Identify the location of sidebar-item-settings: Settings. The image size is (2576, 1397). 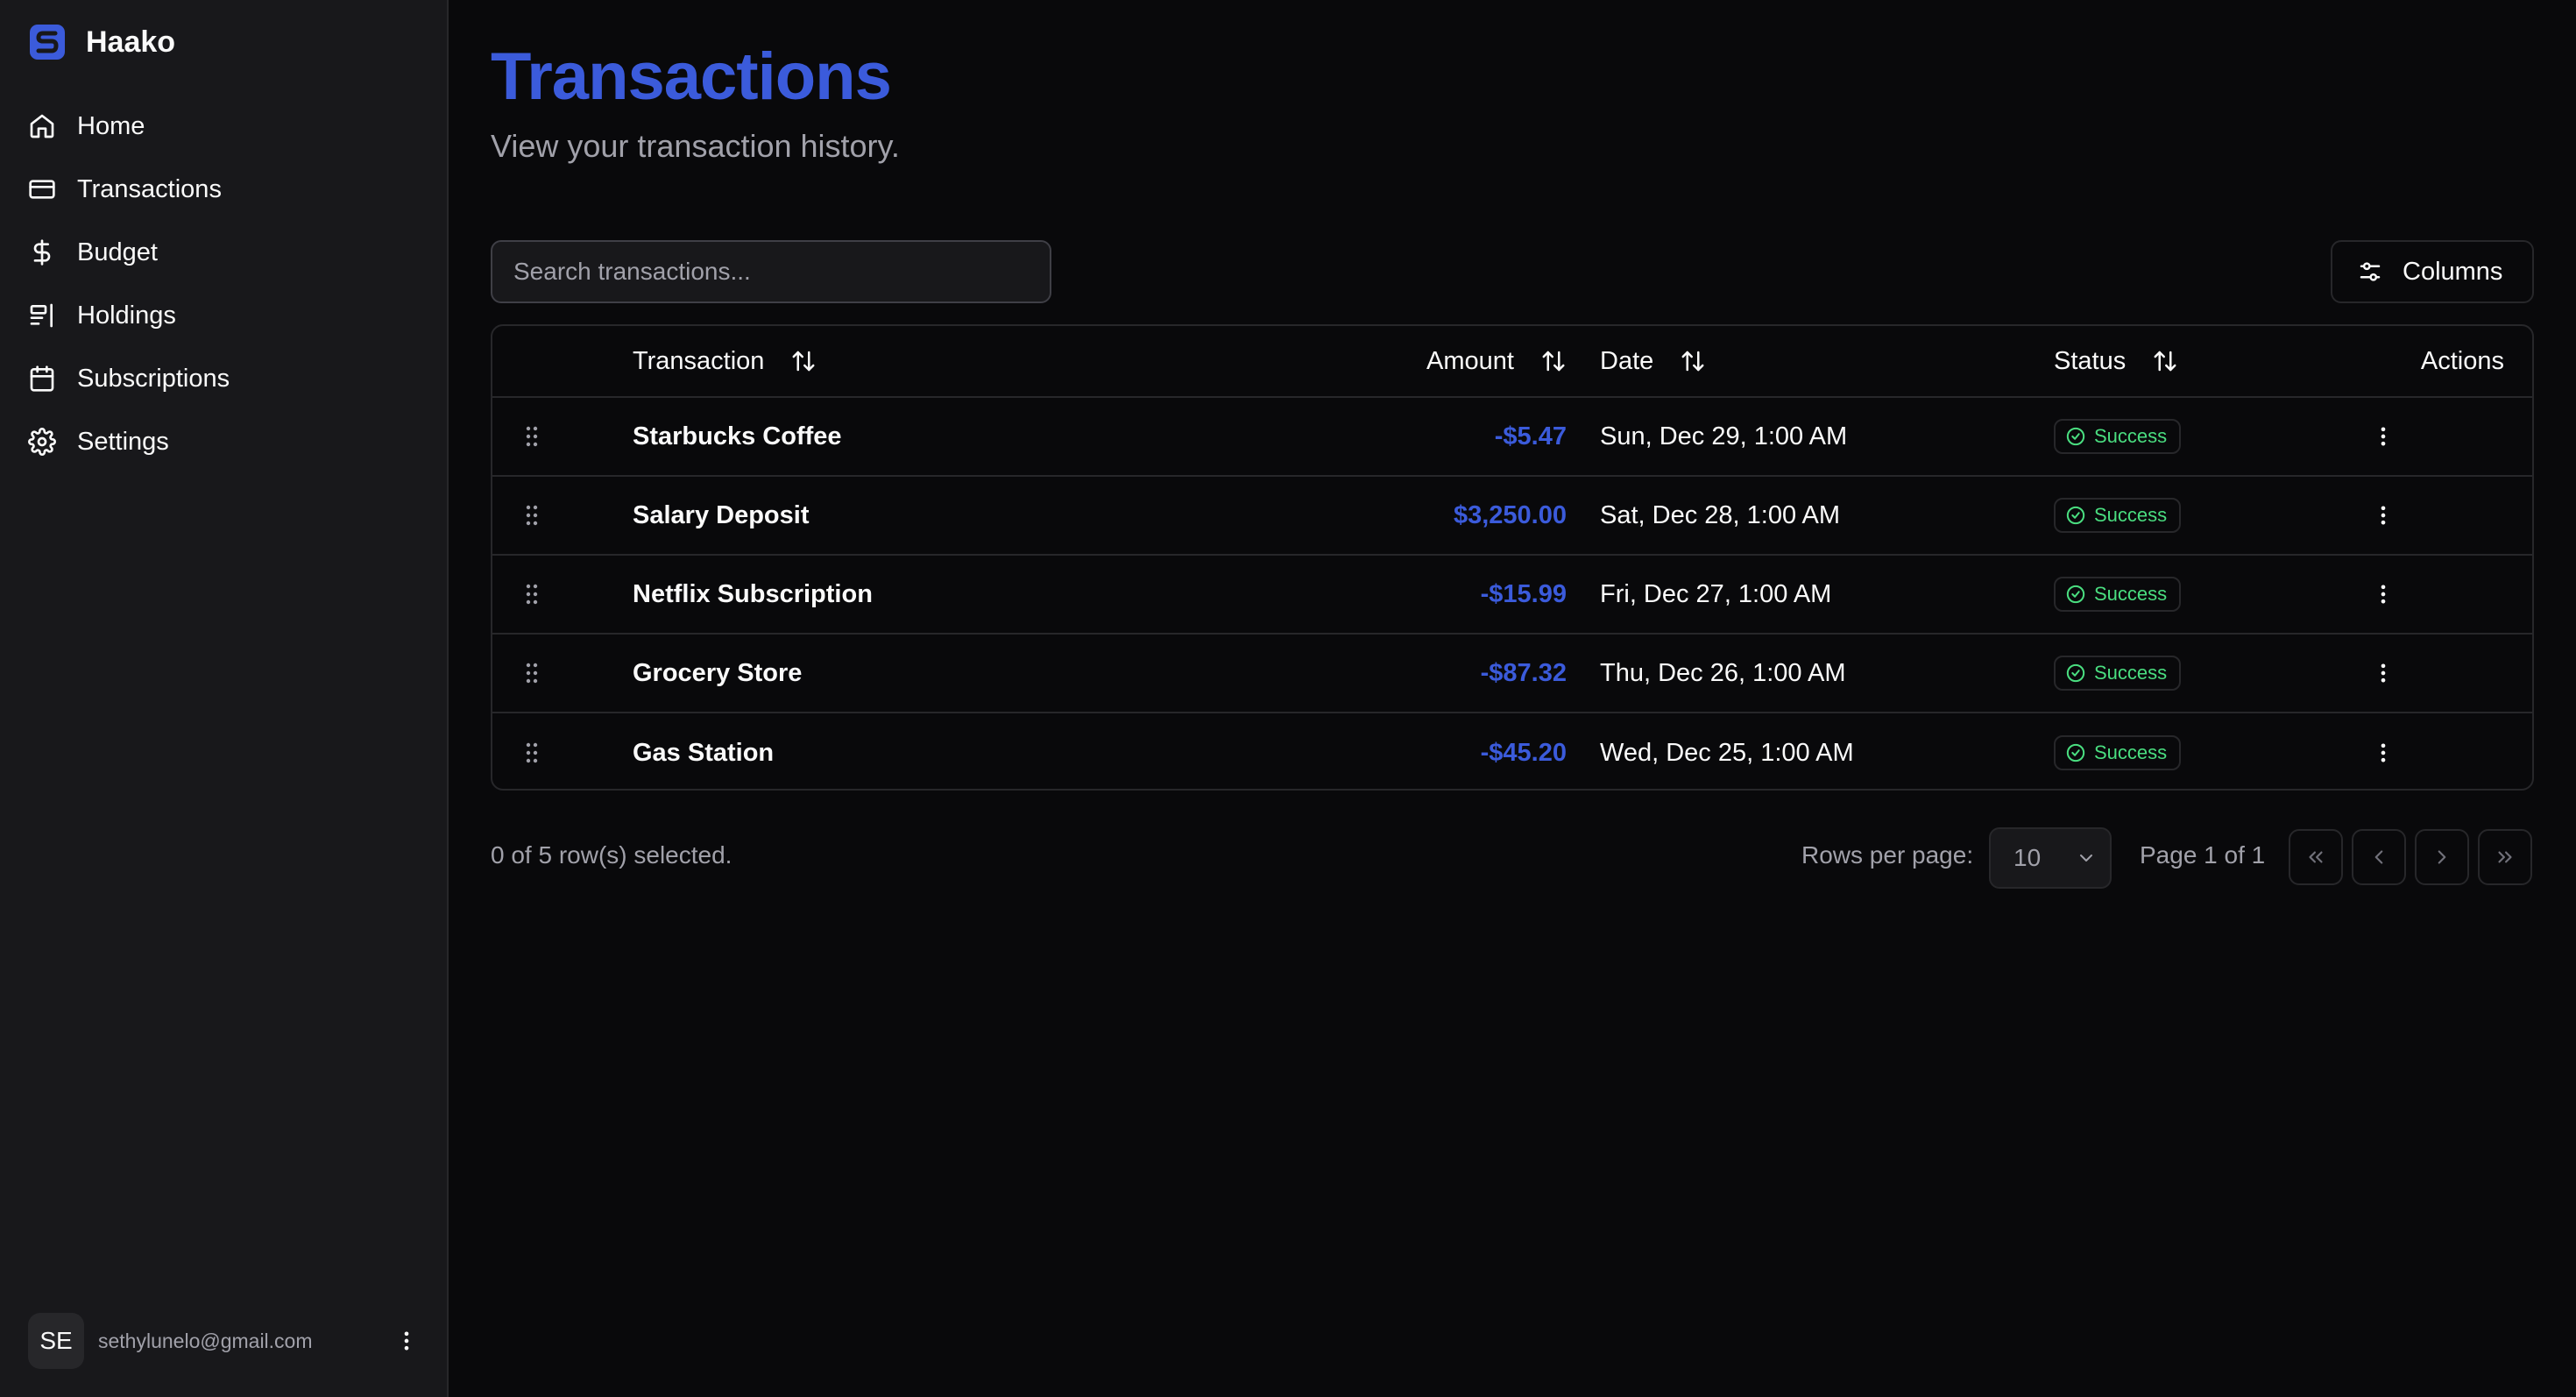
(224, 441).